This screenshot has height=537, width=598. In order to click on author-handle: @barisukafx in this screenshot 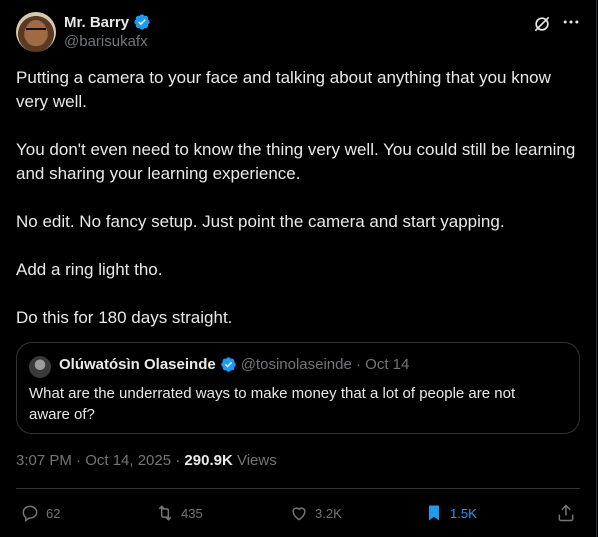, I will do `click(106, 41)`.